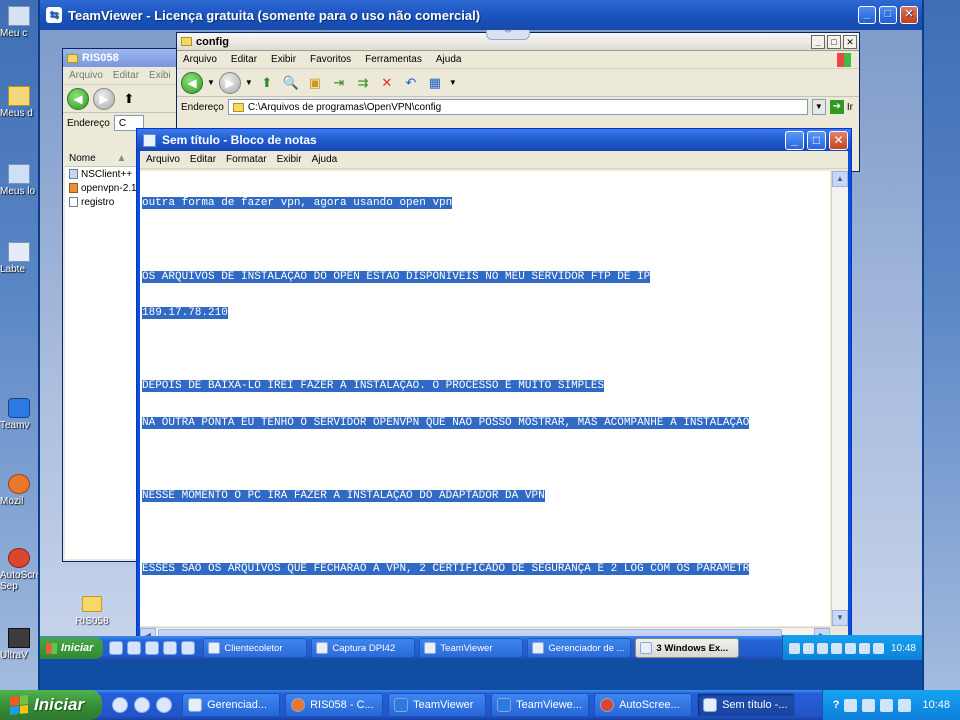 The image size is (960, 720). I want to click on menu-item-formatar: Formatar, so click(246, 159).